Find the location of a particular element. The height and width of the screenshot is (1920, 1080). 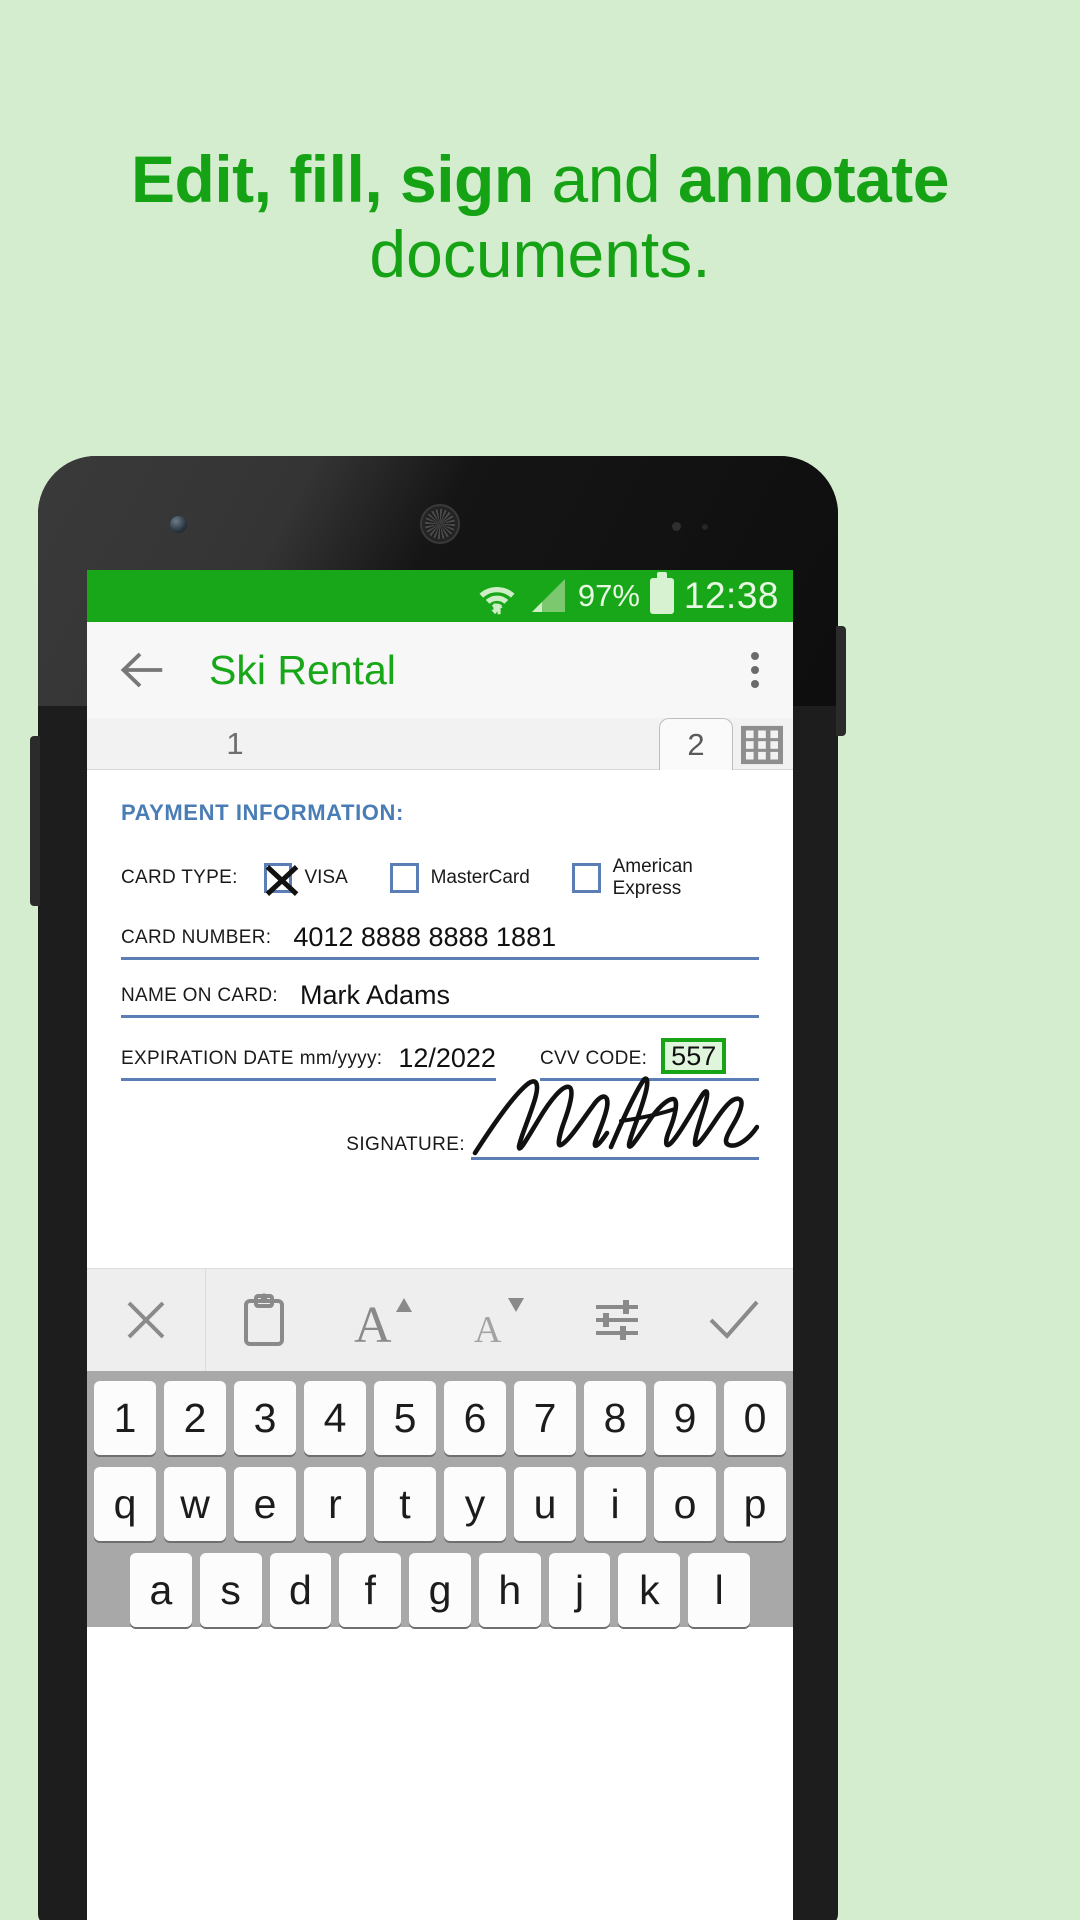

cvv-code-value: 557 is located at coordinates (694, 1056).